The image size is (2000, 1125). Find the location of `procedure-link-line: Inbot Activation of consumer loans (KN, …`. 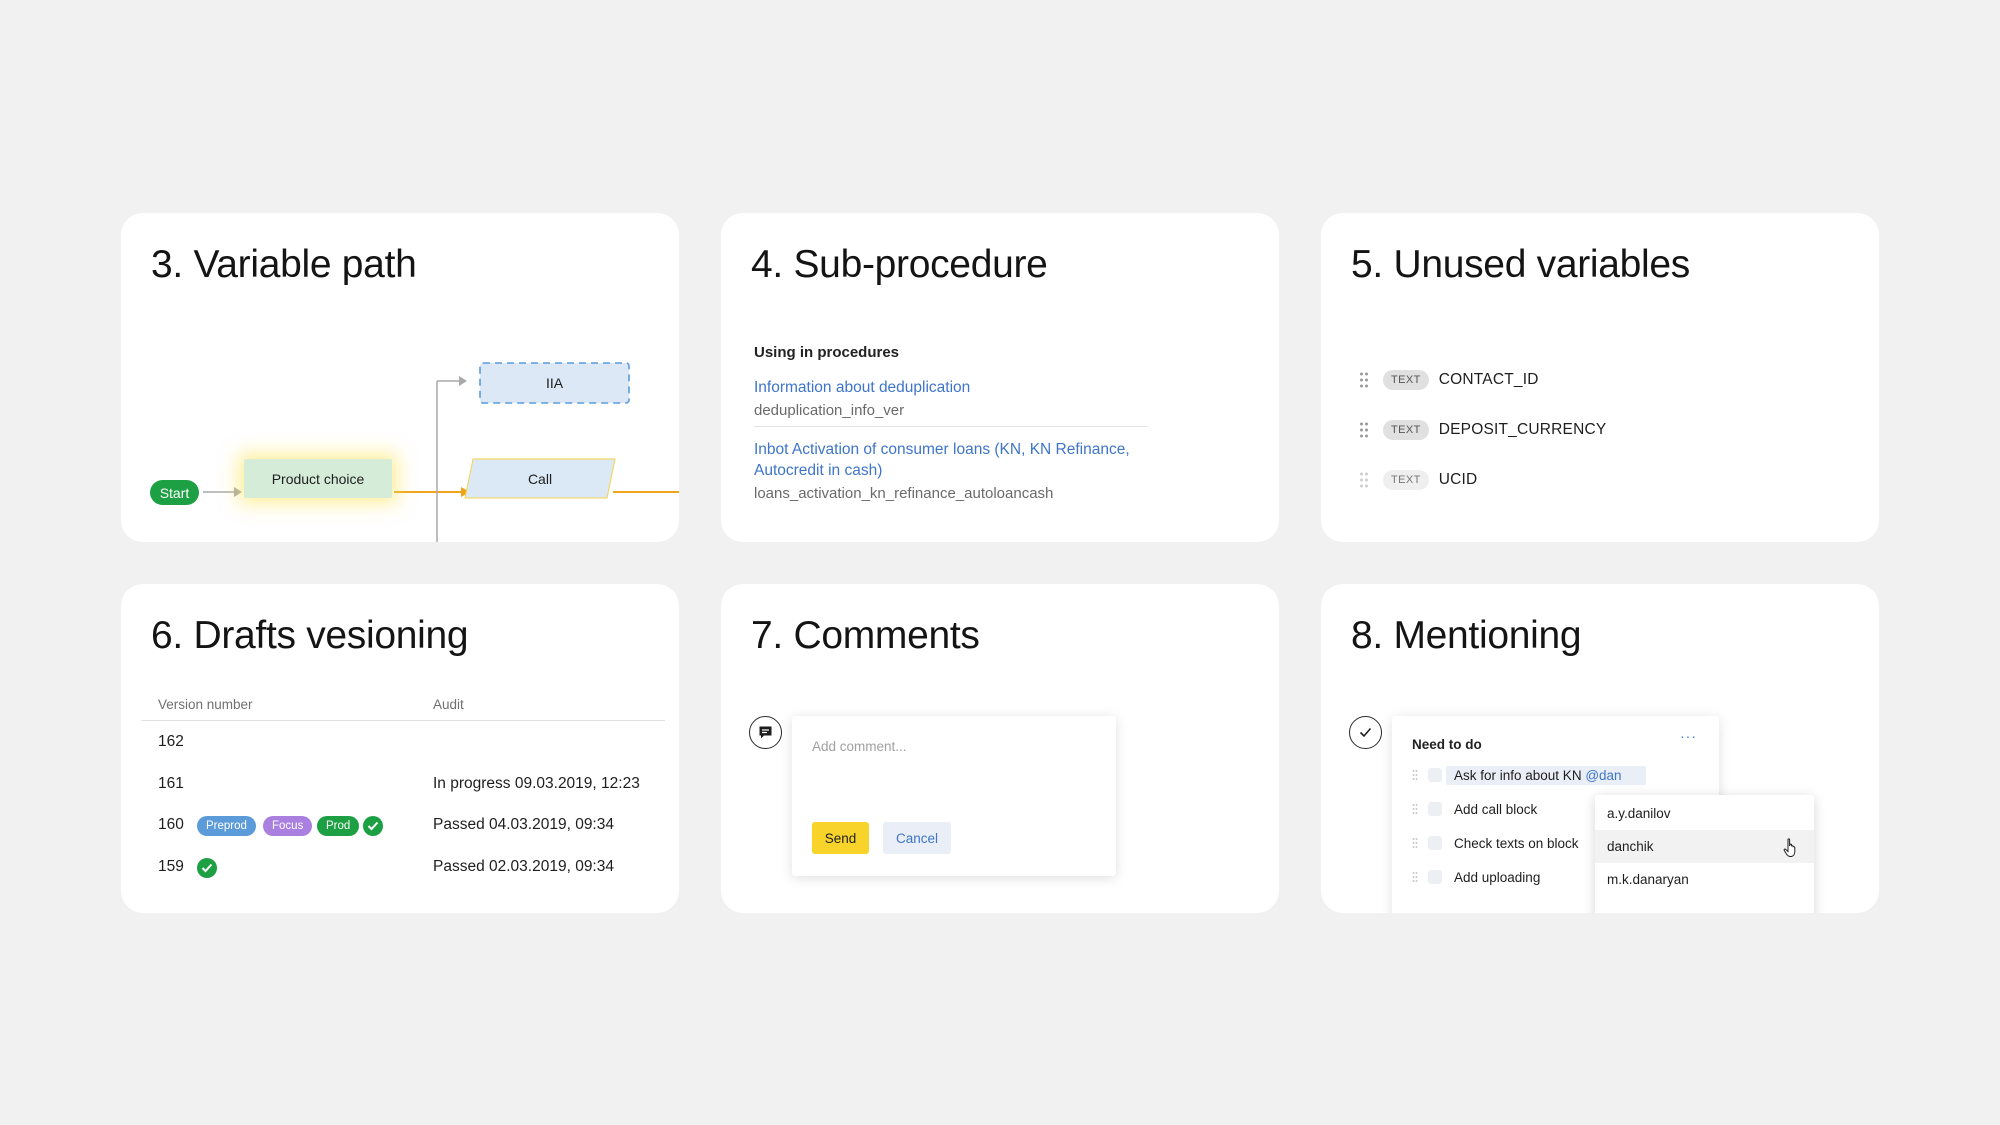

procedure-link-line: Inbot Activation of consumer loans (KN, … is located at coordinates (942, 449).